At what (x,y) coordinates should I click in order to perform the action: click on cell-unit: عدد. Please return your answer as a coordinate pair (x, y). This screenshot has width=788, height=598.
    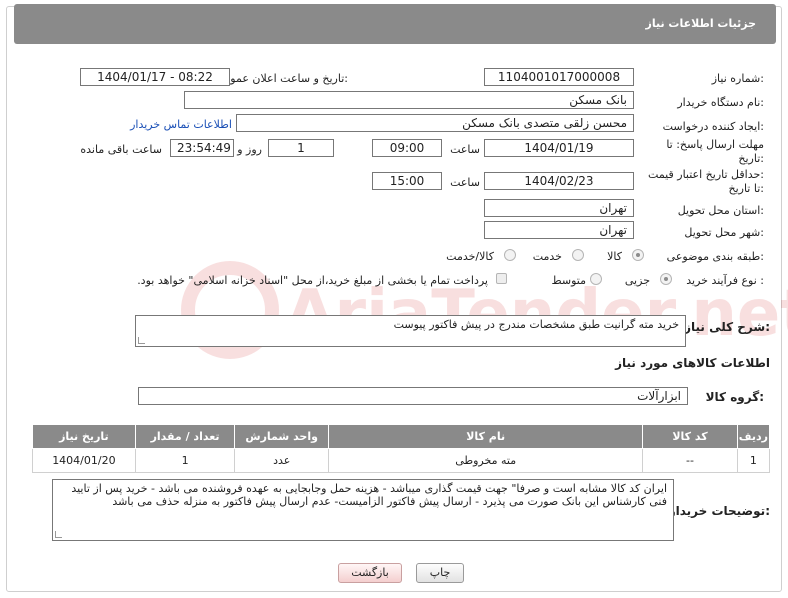
    Looking at the image, I should click on (282, 460).